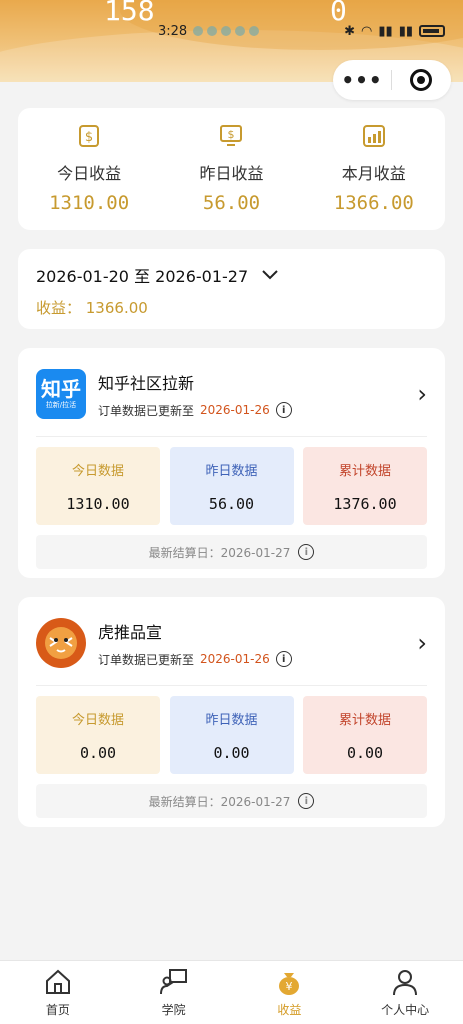 Image resolution: width=463 pixels, height=1024 pixels. I want to click on close-mini-program-button, so click(421, 80).